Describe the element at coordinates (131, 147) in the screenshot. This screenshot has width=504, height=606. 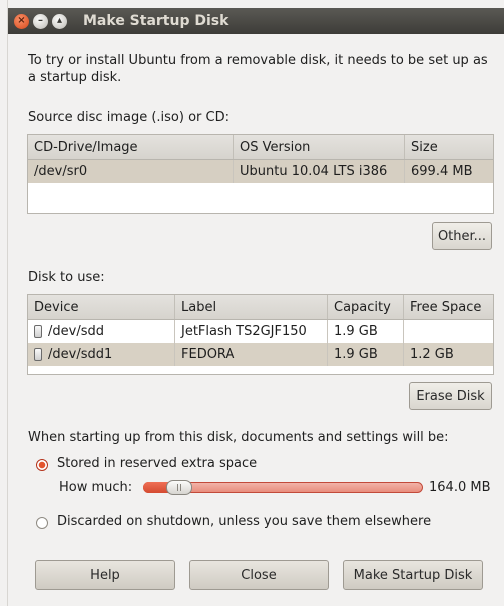
I see `column-header-cd-drive: CD-Drive/Image` at that location.